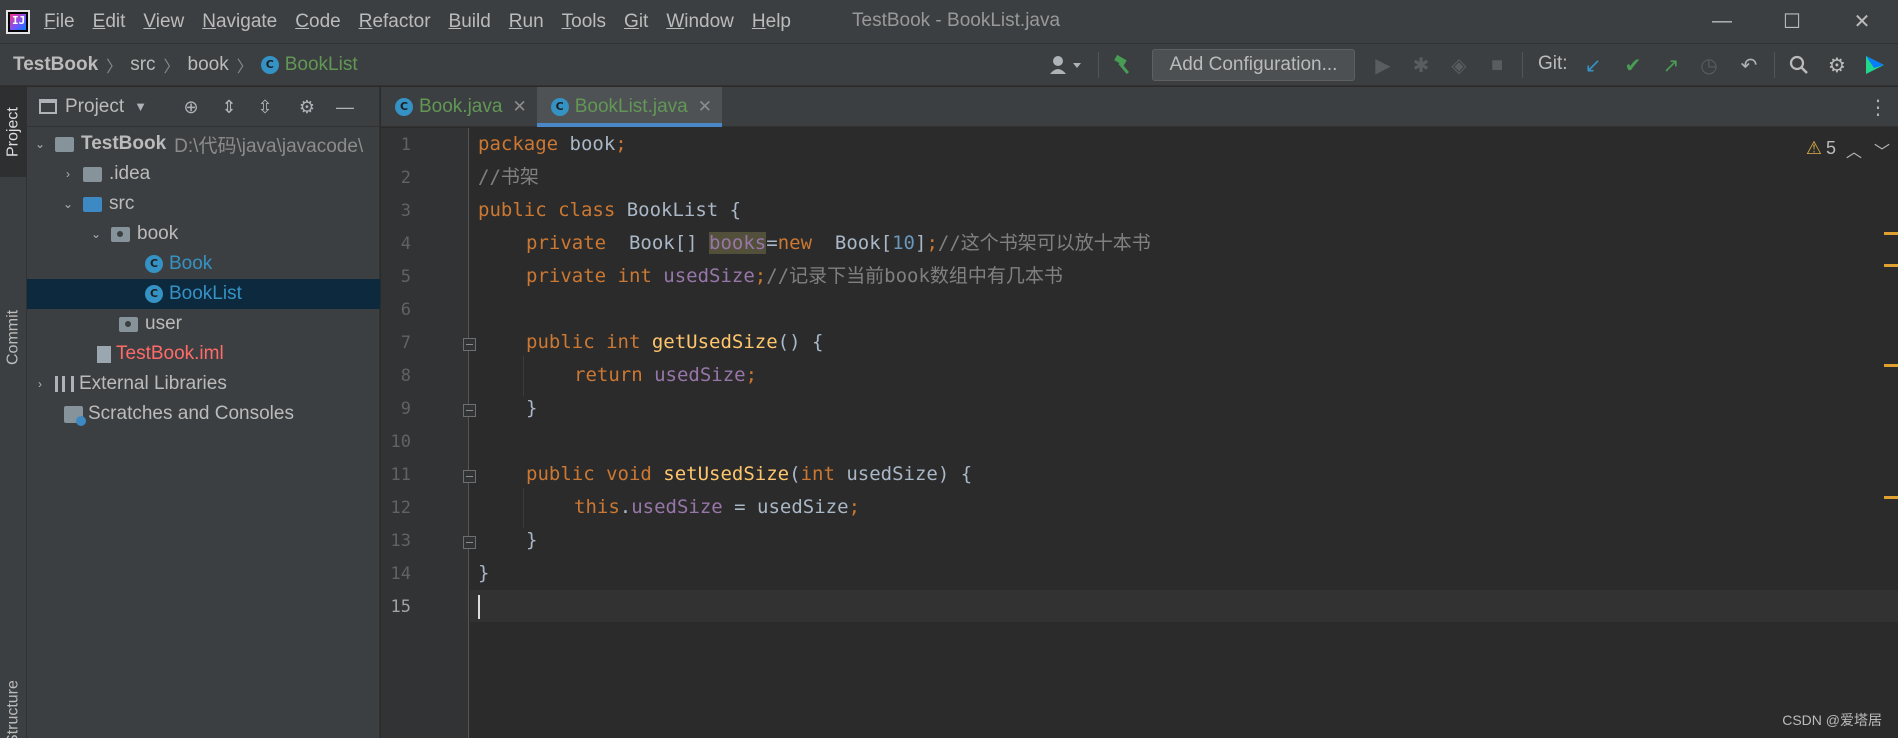  Describe the element at coordinates (203, 294) in the screenshot. I see `tree-item-booklist-class: C BookList` at that location.